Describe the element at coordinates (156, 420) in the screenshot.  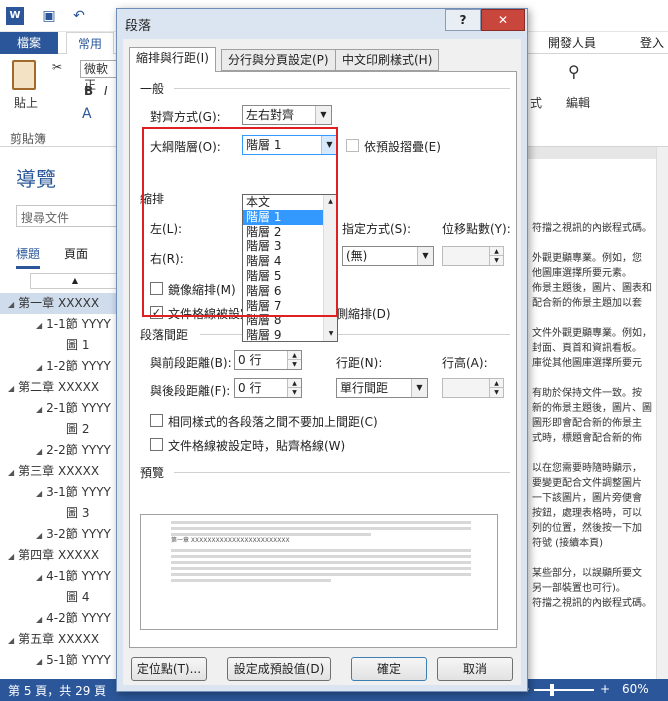
I see `no-space-same-style-checkbox` at that location.